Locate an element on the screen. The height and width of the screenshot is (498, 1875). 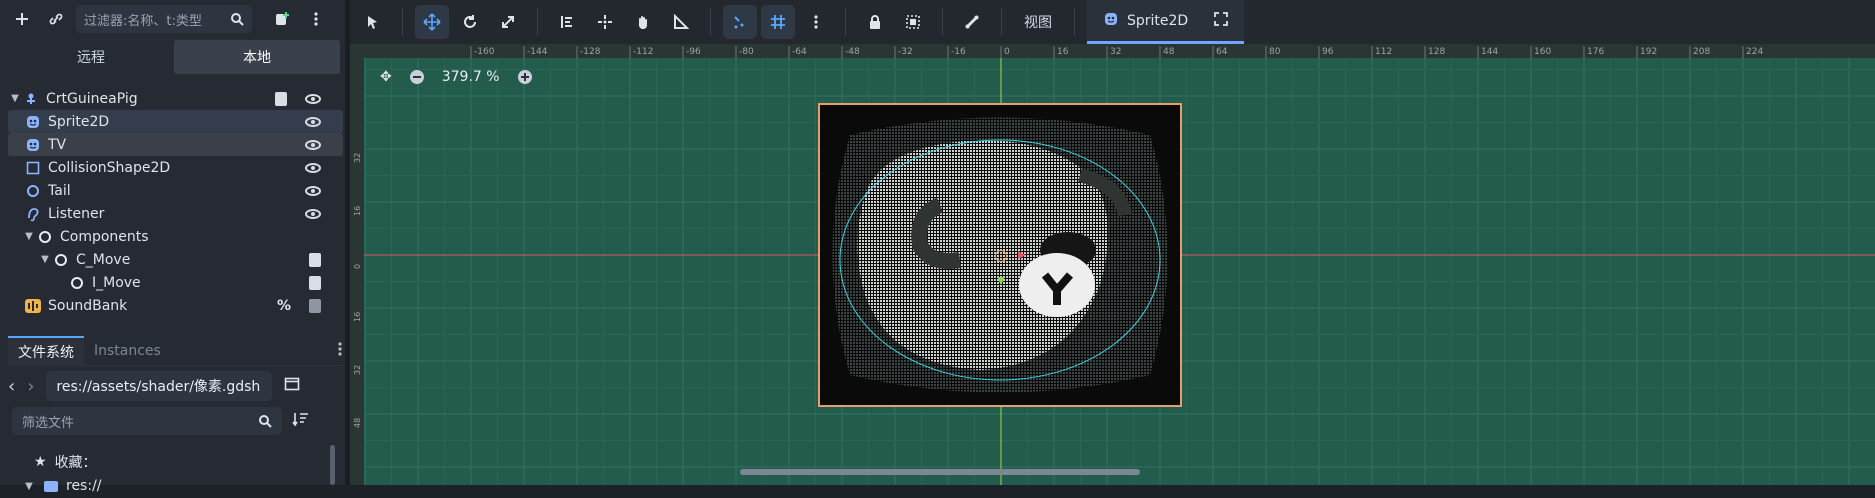
rotate-mode-button is located at coordinates (470, 22).